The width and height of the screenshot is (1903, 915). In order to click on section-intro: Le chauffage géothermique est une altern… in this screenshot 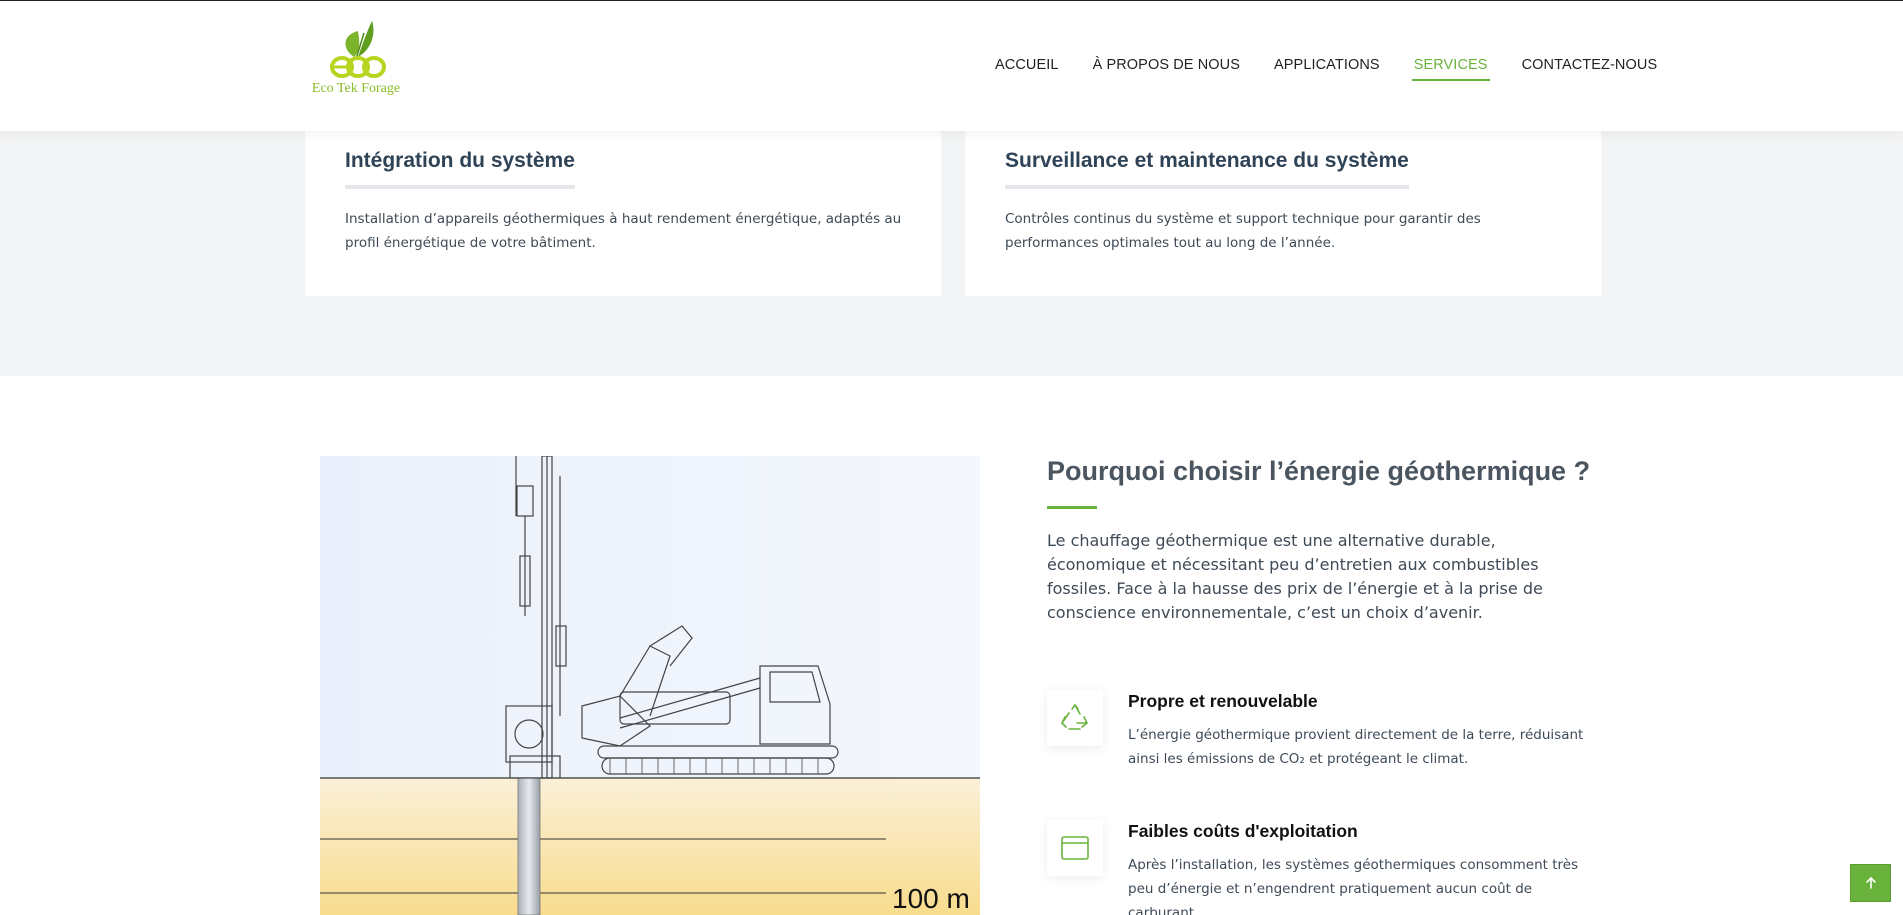, I will do `click(1295, 576)`.